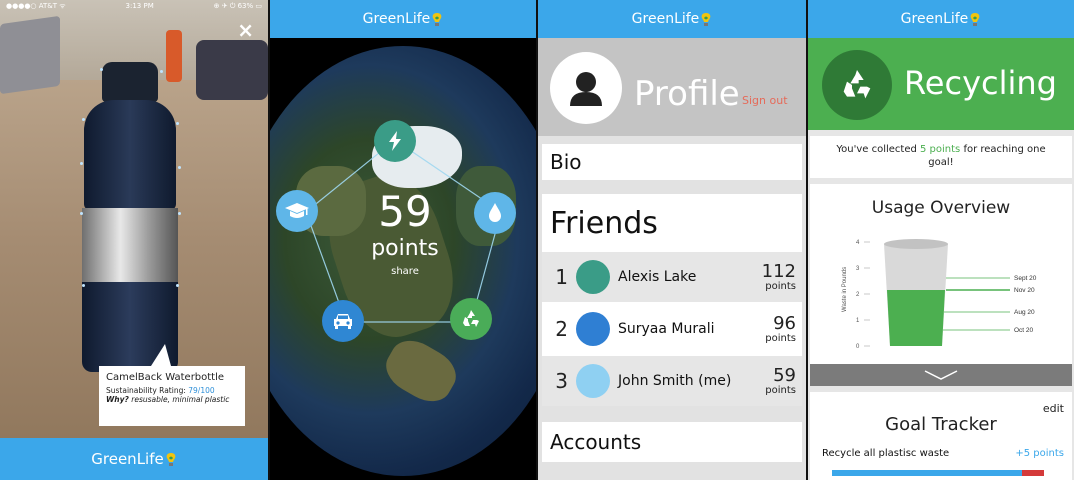 This screenshot has width=1074, height=480. I want to click on sustainability-rating: Sustainability Rating: 79/100, so click(160, 390).